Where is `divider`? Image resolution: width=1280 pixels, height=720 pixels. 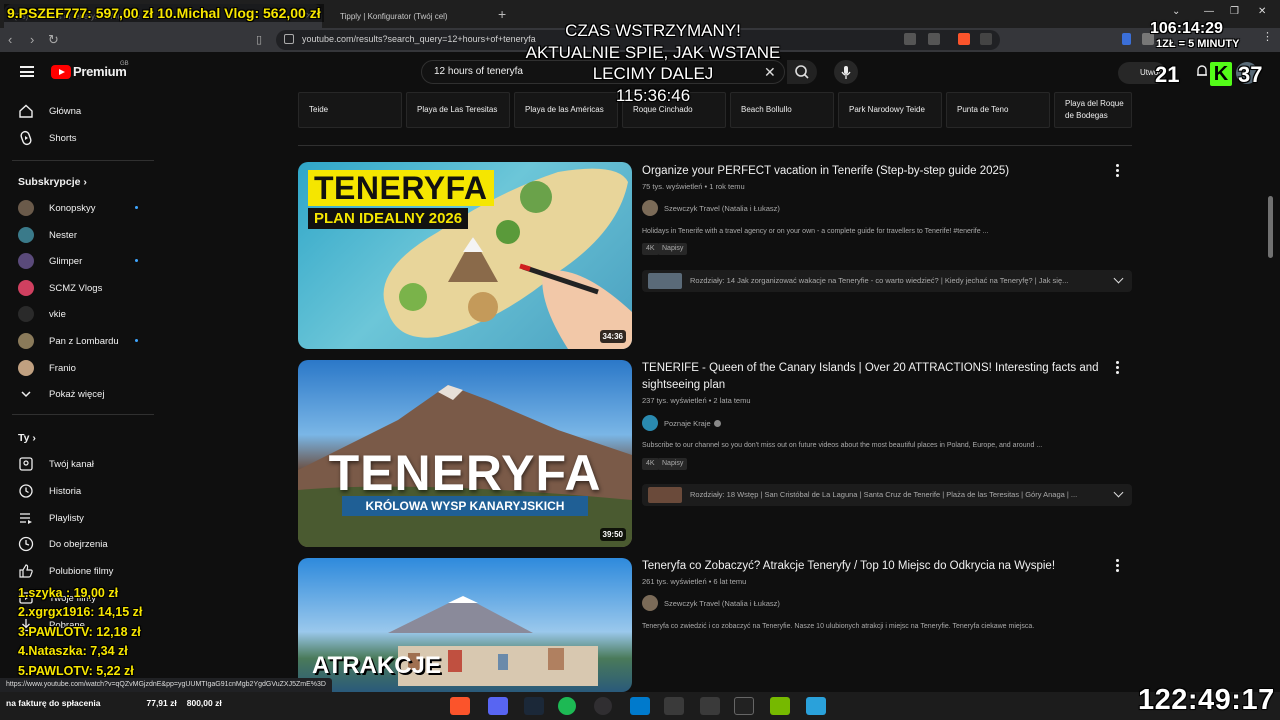
divider is located at coordinates (715, 145).